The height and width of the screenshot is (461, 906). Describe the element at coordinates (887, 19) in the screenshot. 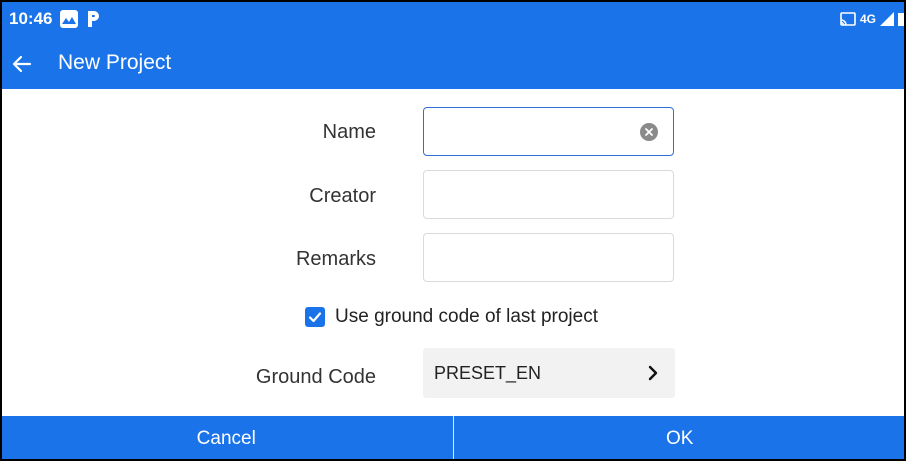

I see `signal-icon` at that location.